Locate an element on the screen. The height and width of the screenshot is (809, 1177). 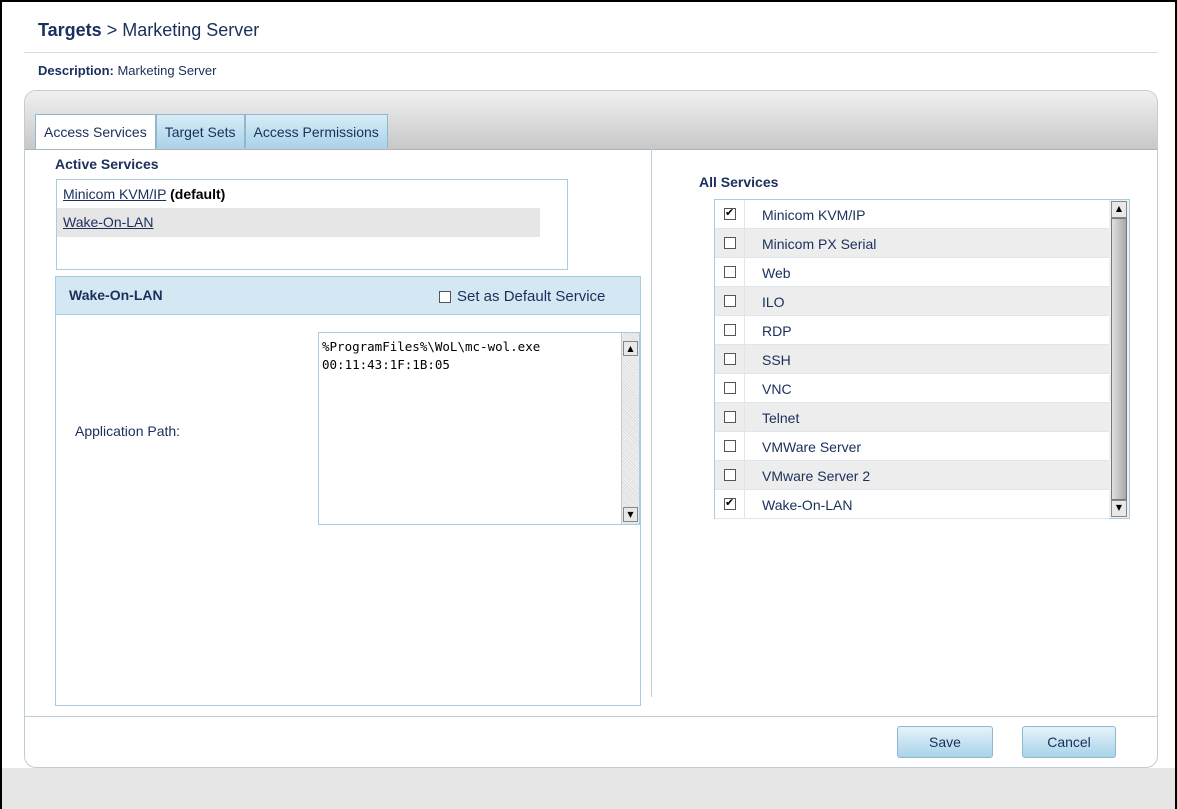
service-name: Web is located at coordinates (776, 273).